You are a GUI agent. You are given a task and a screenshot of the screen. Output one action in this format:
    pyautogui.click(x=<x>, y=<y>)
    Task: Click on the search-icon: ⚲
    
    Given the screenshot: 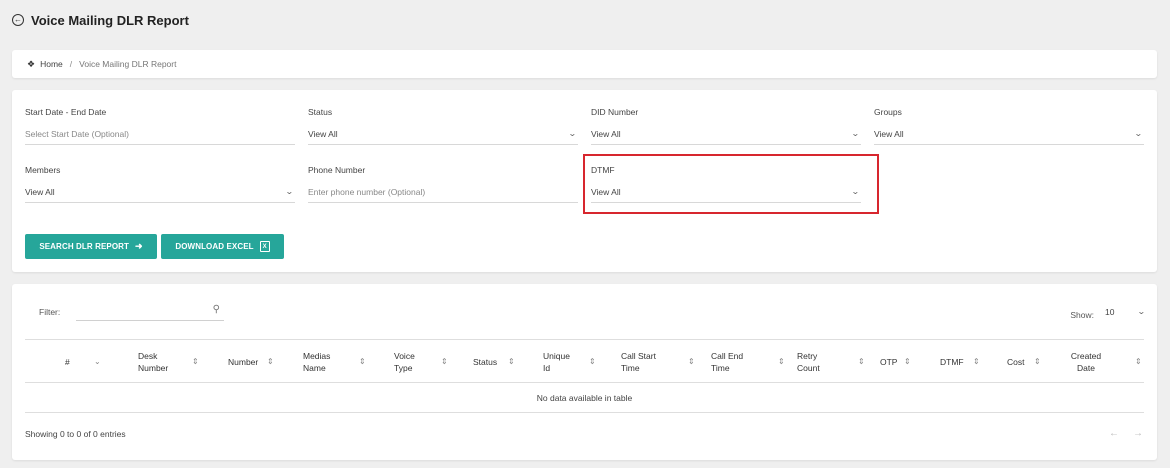 What is the action you would take?
    pyautogui.click(x=216, y=309)
    